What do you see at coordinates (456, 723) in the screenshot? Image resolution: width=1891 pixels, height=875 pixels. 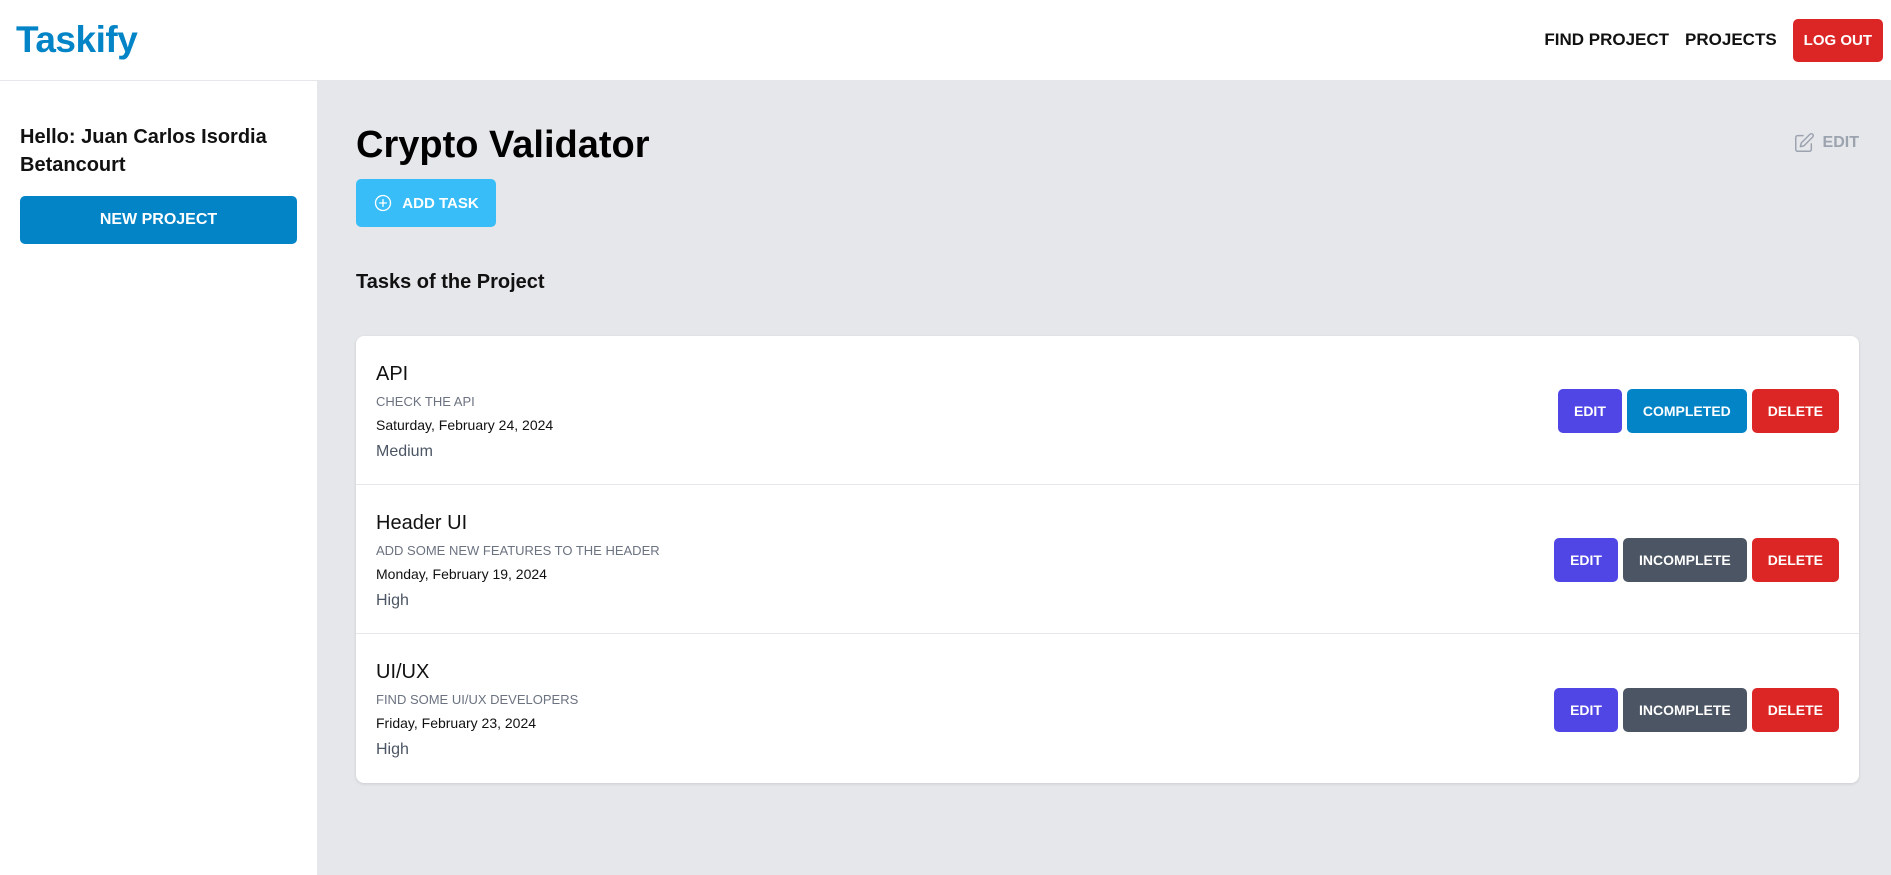 I see `task-date: Friday, February 23, 2024` at bounding box center [456, 723].